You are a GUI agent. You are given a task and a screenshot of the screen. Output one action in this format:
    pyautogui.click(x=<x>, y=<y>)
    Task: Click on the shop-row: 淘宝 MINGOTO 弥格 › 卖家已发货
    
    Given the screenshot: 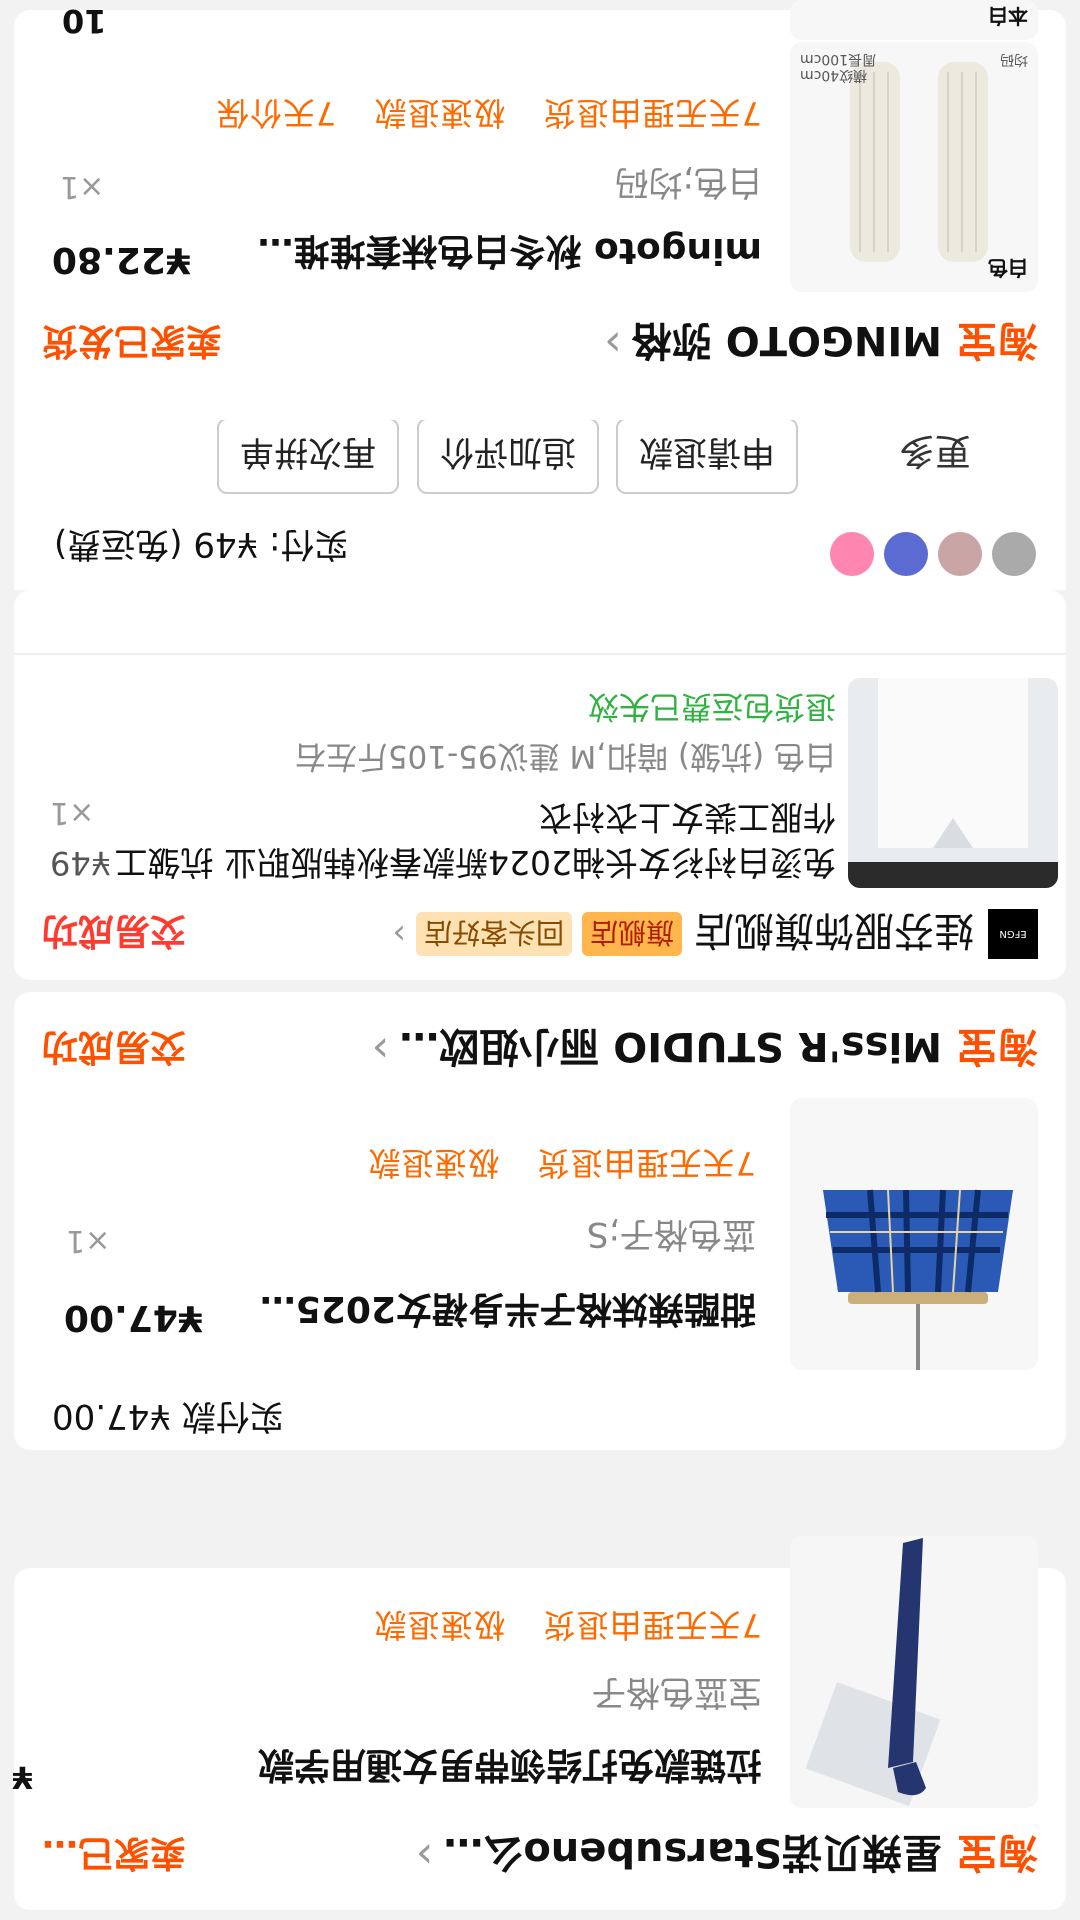 What is the action you would take?
    pyautogui.click(x=540, y=344)
    